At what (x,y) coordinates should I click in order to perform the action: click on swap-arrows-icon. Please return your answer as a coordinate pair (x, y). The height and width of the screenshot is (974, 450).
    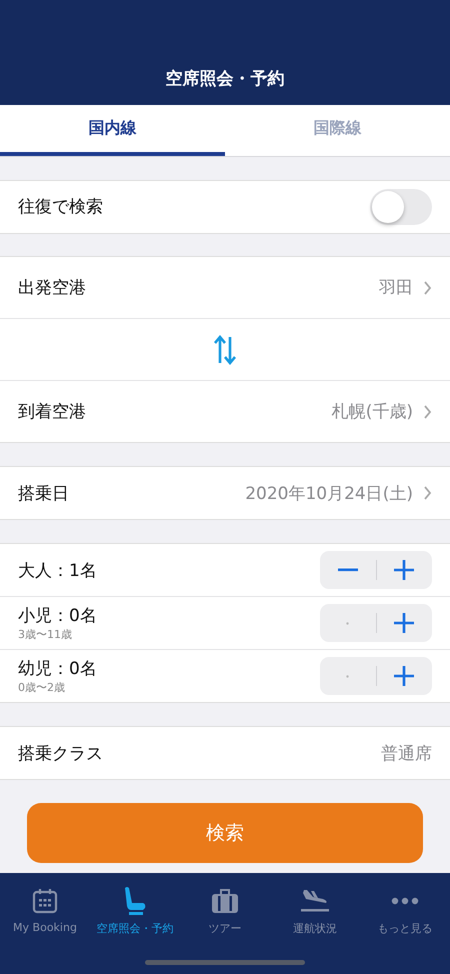
    Looking at the image, I should click on (225, 349).